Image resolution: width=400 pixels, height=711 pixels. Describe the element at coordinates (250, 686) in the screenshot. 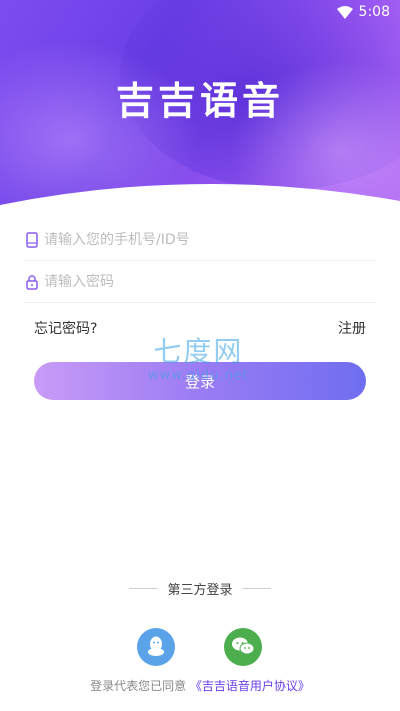

I see `user-agreement-link: 《吉吉语音用户协议》` at that location.